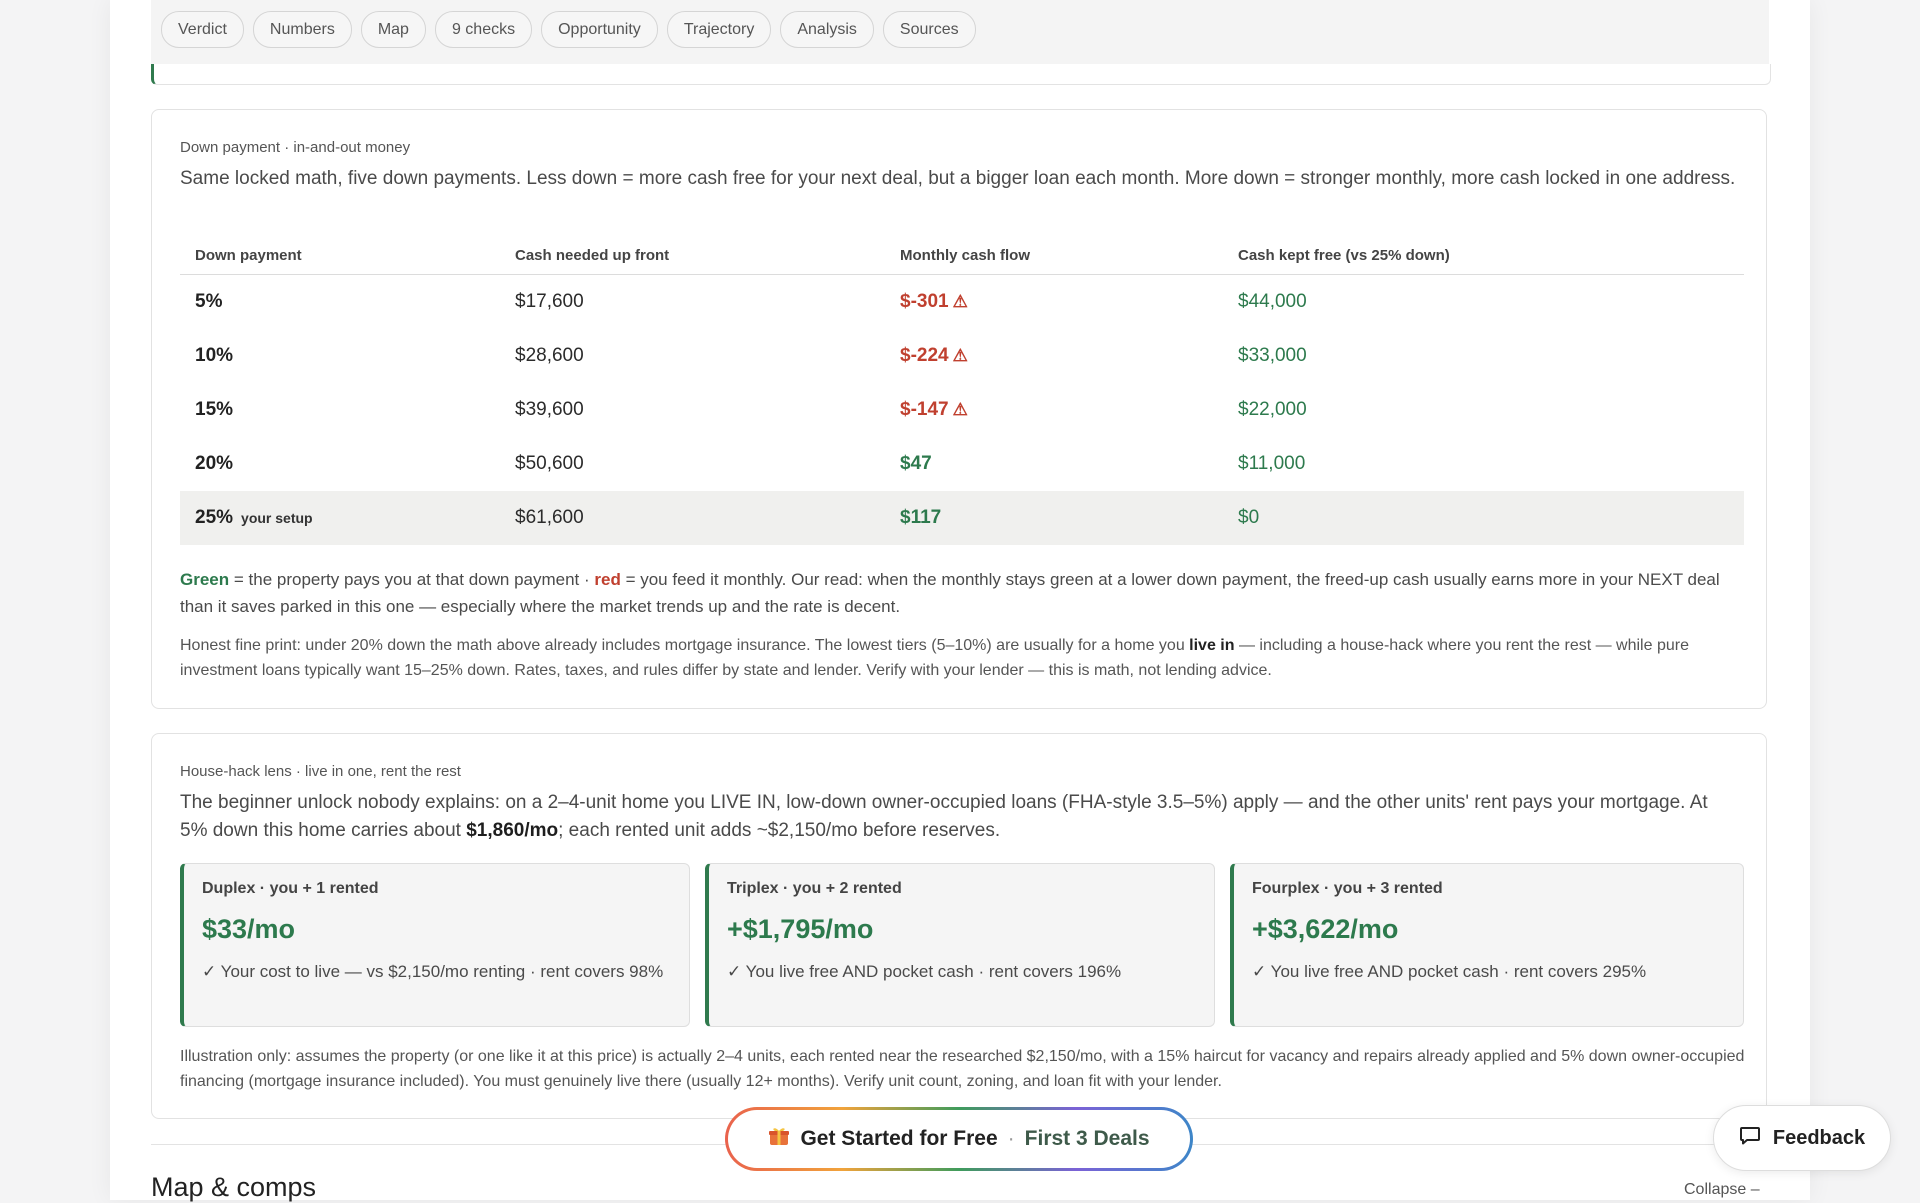 This screenshot has width=1920, height=1203. Describe the element at coordinates (1750, 1138) in the screenshot. I see `chat-bubble-icon` at that location.